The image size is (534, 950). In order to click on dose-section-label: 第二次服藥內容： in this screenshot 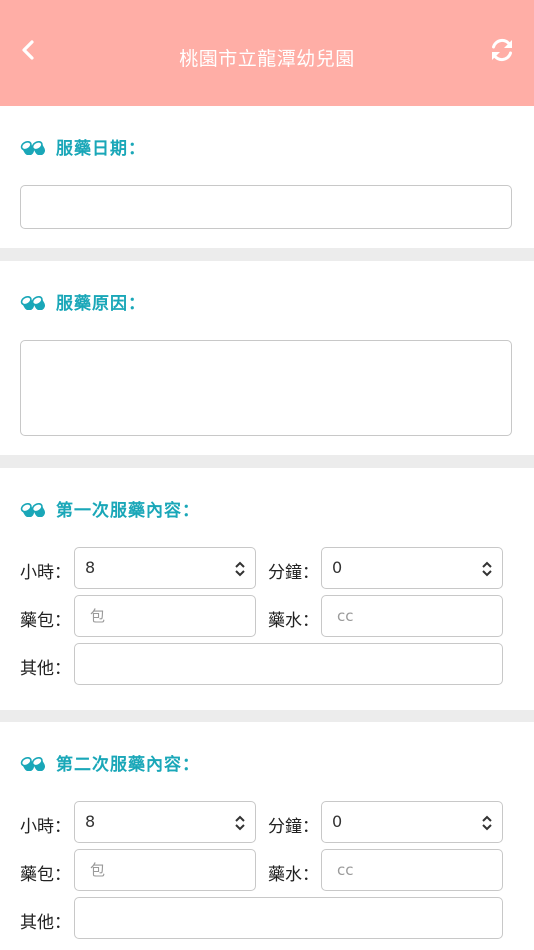, I will do `click(128, 765)`.